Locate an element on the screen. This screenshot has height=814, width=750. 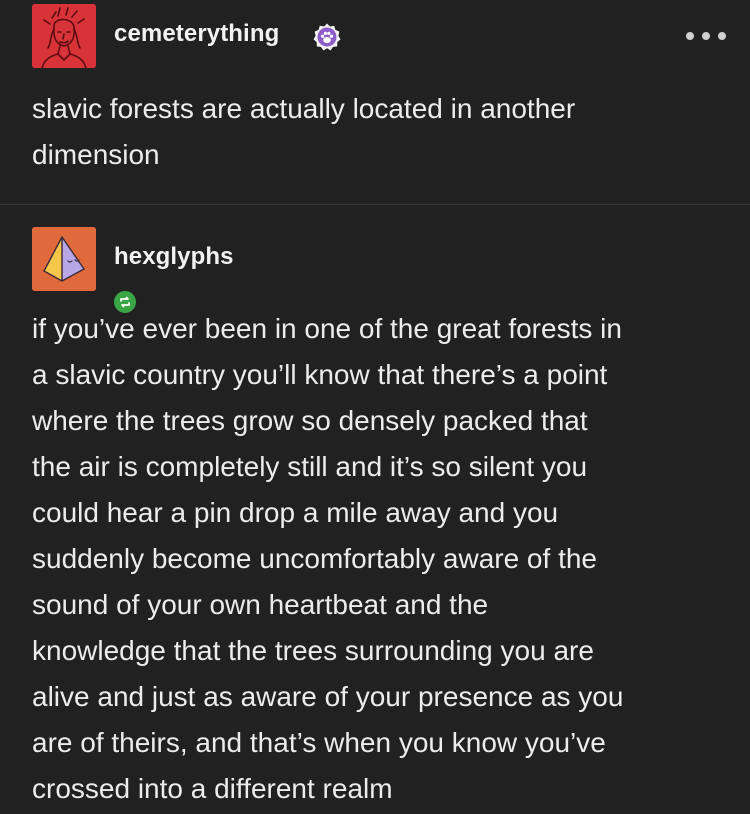
avatar-portrait-icon is located at coordinates (64, 36).